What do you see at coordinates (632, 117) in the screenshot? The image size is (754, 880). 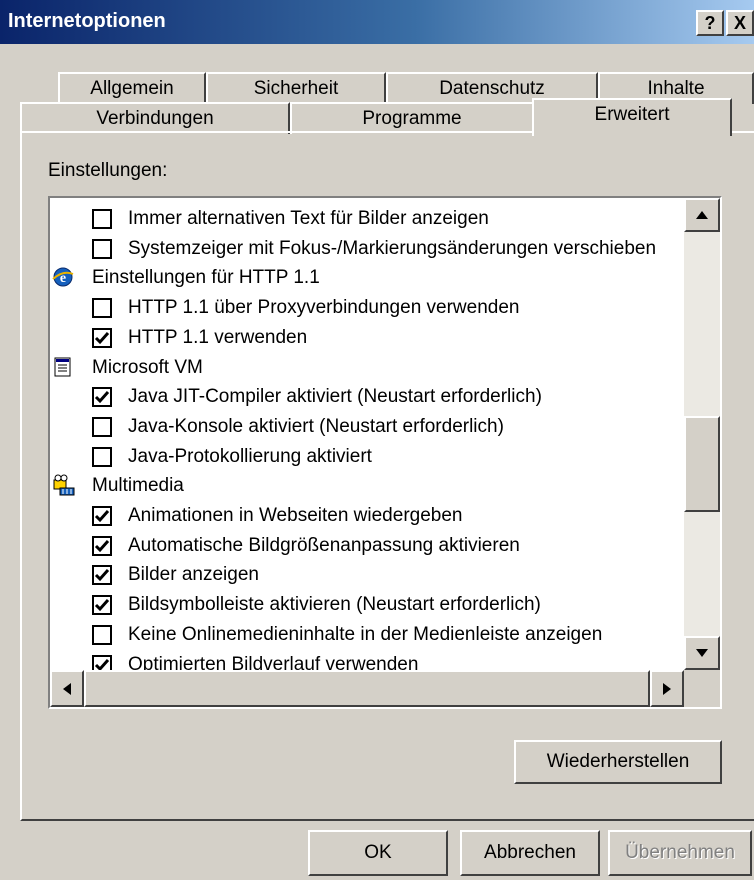 I see `tab-erweitert: Erweitert` at bounding box center [632, 117].